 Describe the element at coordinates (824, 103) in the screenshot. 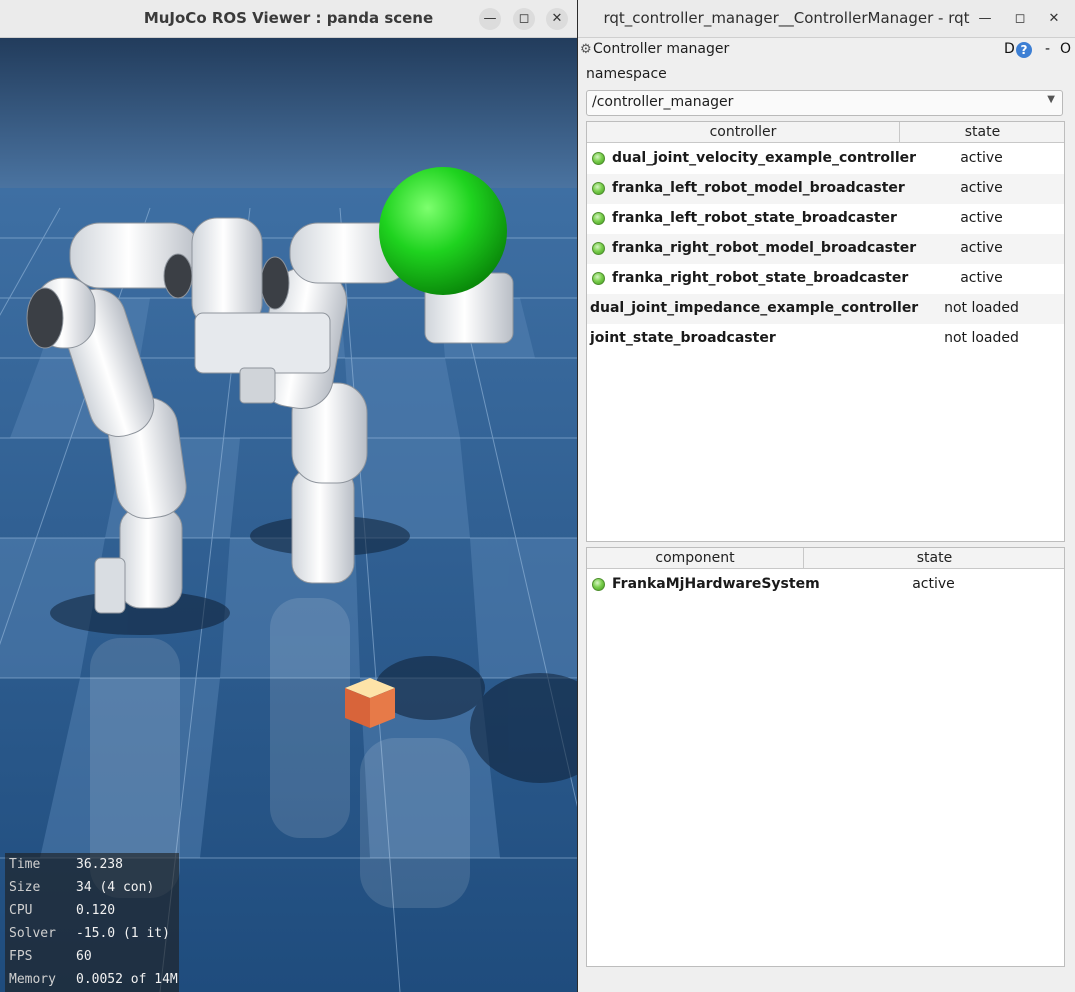

I see `namespace-dropdown: /controller_manager ▼` at that location.